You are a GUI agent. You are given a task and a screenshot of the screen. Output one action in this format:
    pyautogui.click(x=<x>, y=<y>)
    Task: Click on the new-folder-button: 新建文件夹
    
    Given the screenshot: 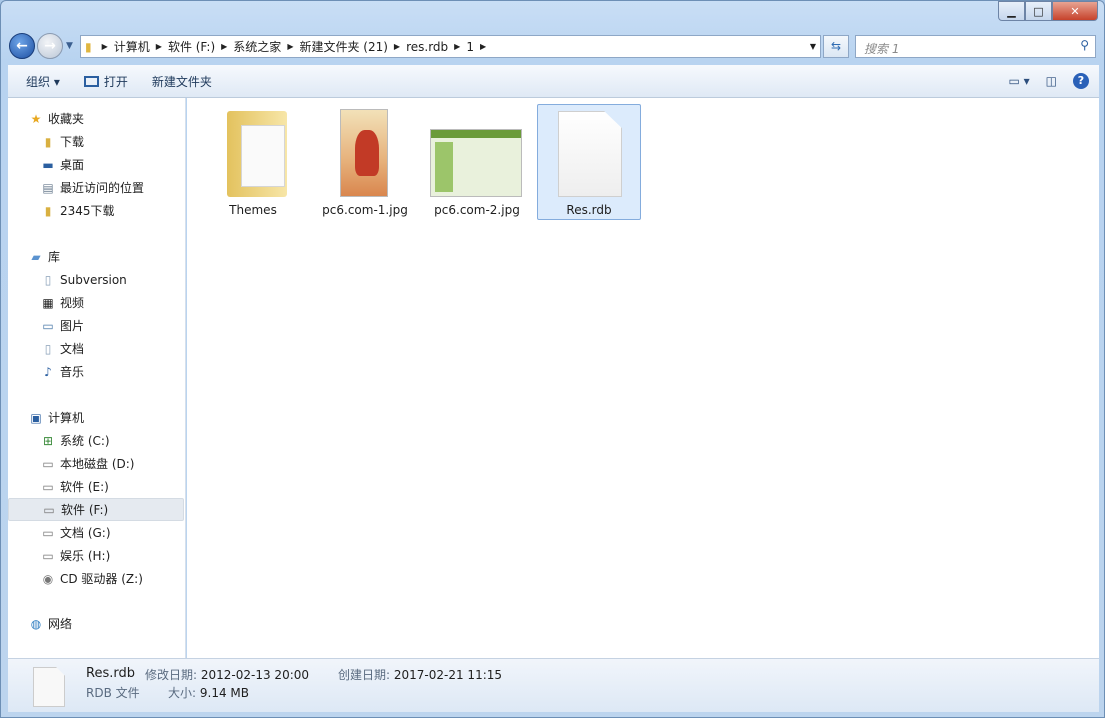 What is the action you would take?
    pyautogui.click(x=182, y=81)
    